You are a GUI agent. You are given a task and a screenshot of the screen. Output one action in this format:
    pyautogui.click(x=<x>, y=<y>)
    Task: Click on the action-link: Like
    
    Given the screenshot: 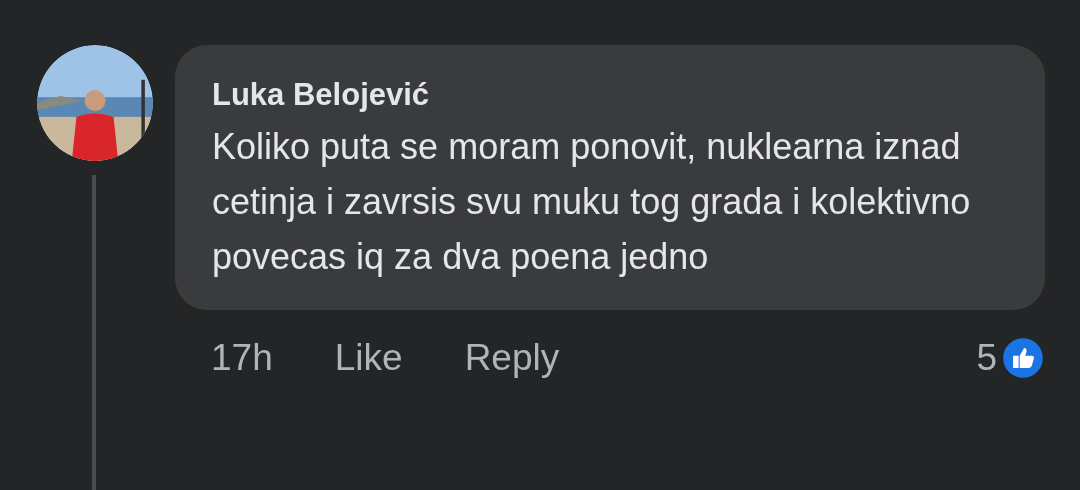 What is the action you would take?
    pyautogui.click(x=368, y=358)
    